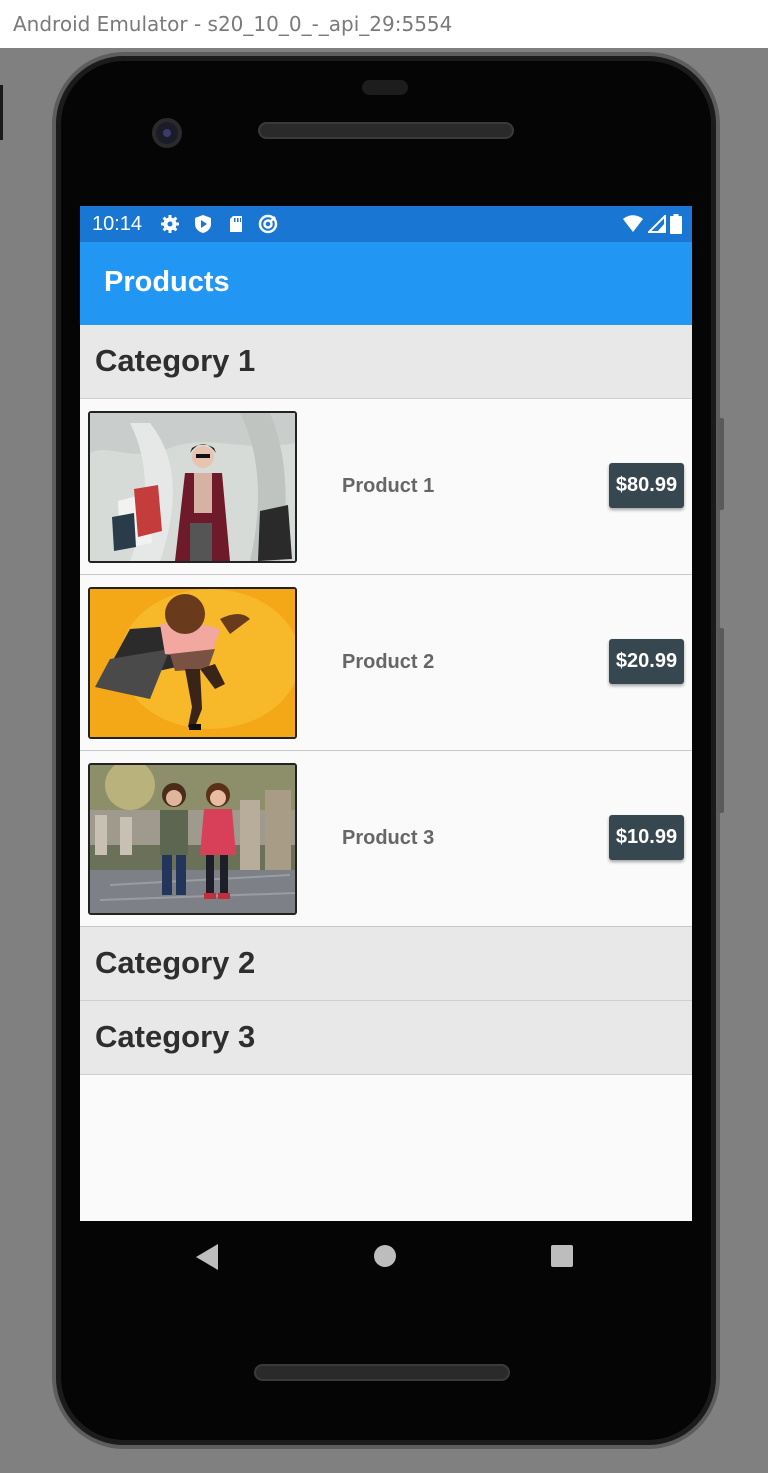 The width and height of the screenshot is (768, 1473). What do you see at coordinates (203, 224) in the screenshot?
I see `shield-icon` at bounding box center [203, 224].